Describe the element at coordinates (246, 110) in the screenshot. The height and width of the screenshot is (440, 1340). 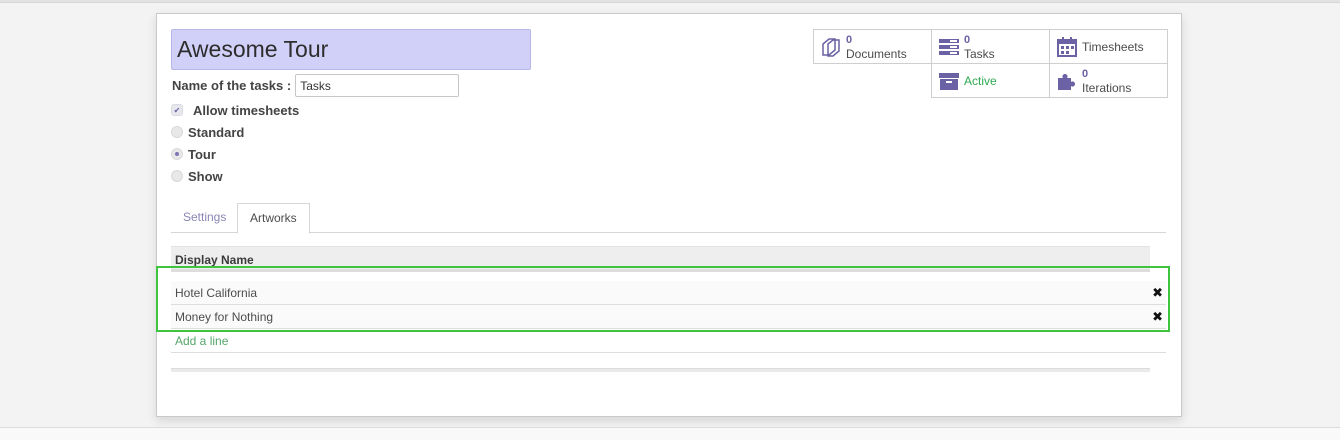
I see `allow-timesheets-label: Allow timesheets` at that location.